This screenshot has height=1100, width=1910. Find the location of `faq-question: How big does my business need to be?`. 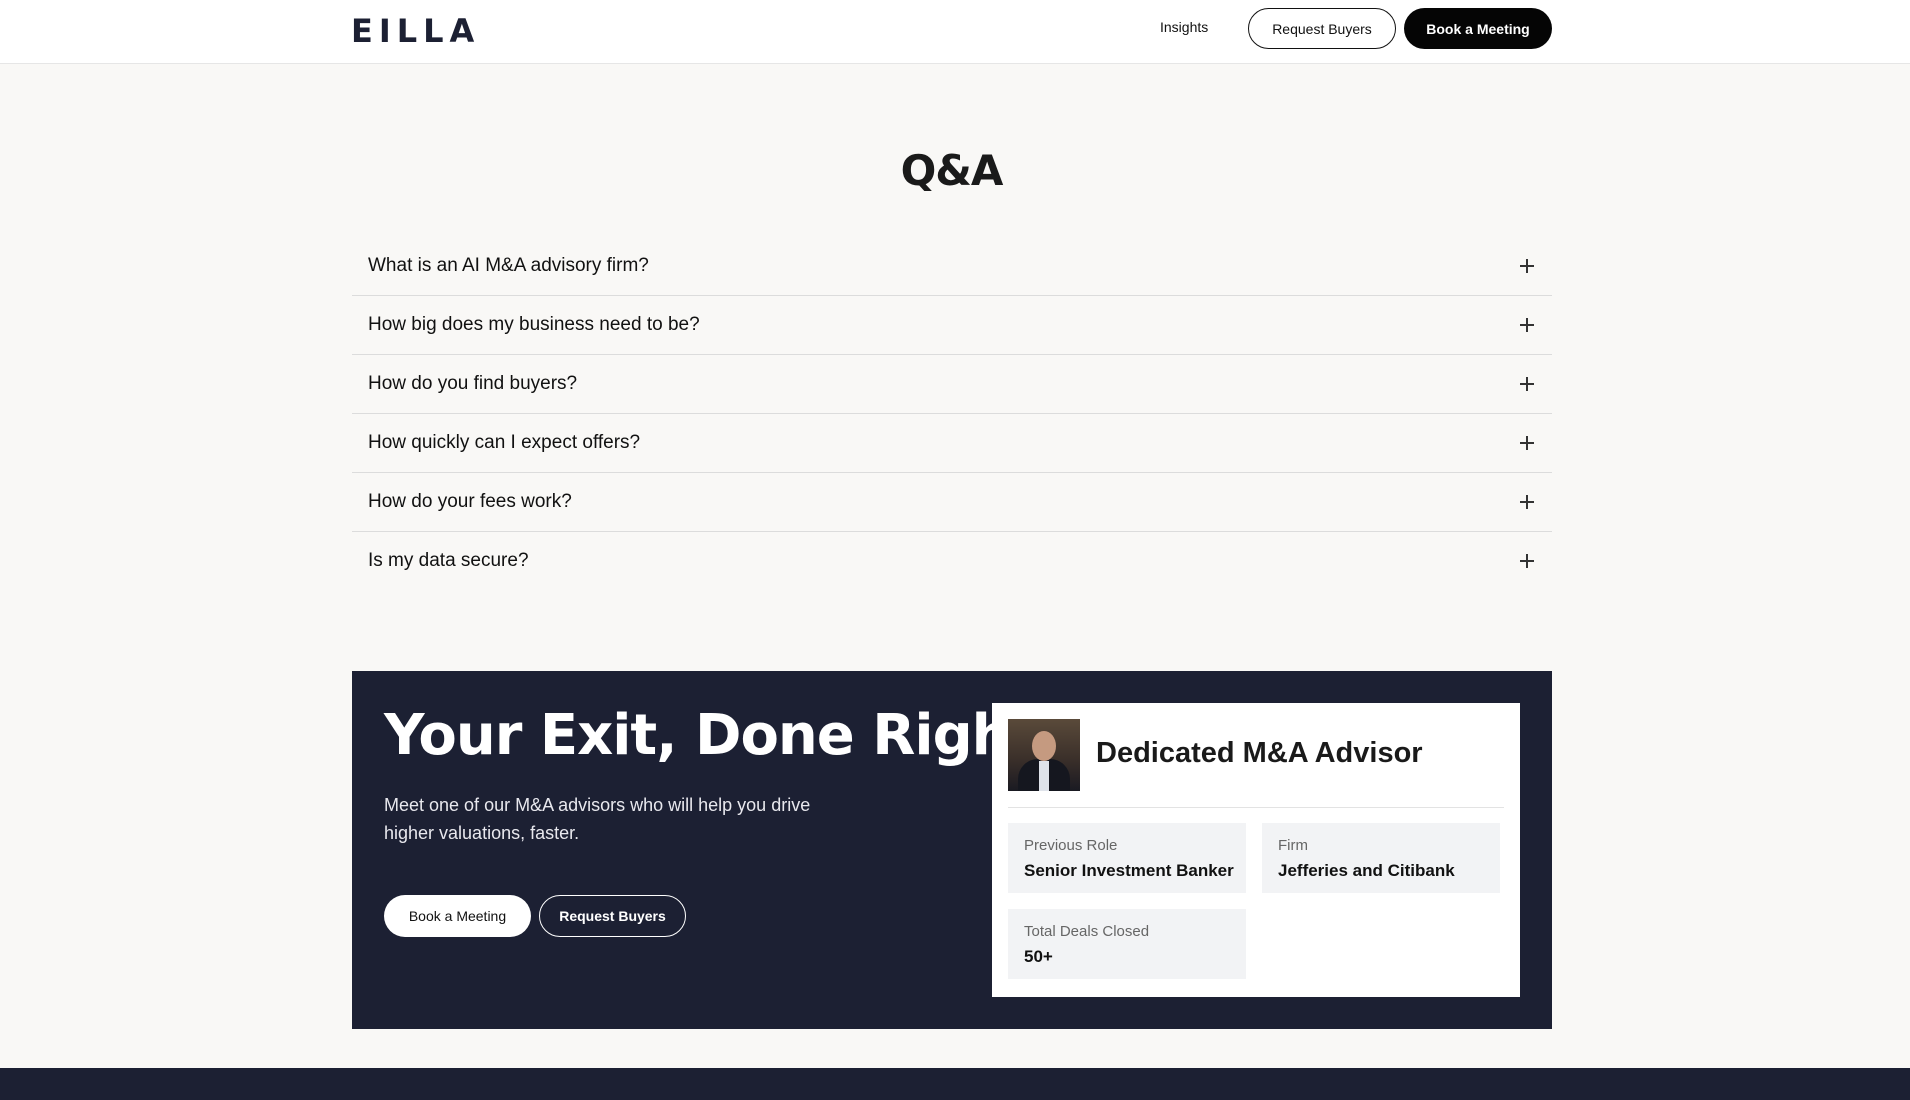

faq-question: How big does my business need to be? is located at coordinates (534, 324).